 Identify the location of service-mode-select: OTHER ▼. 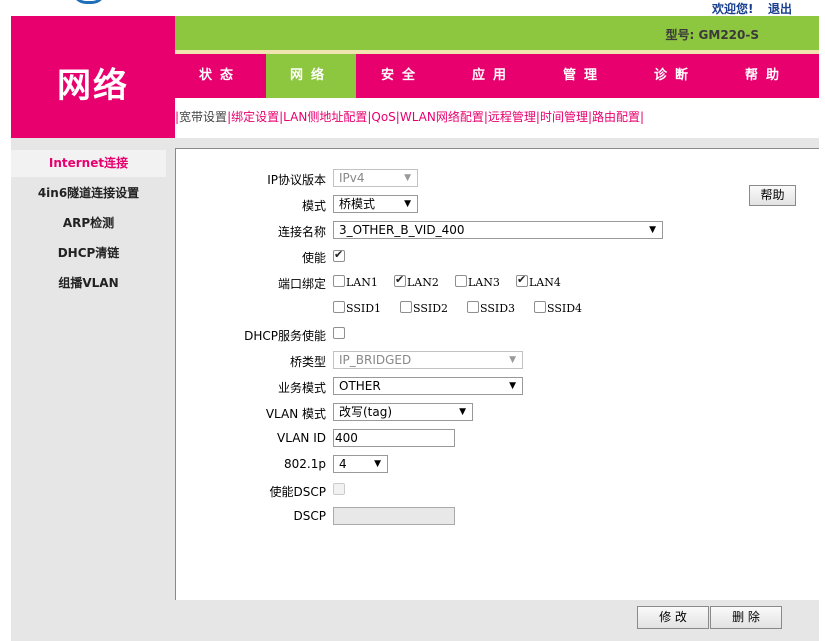
(428, 386).